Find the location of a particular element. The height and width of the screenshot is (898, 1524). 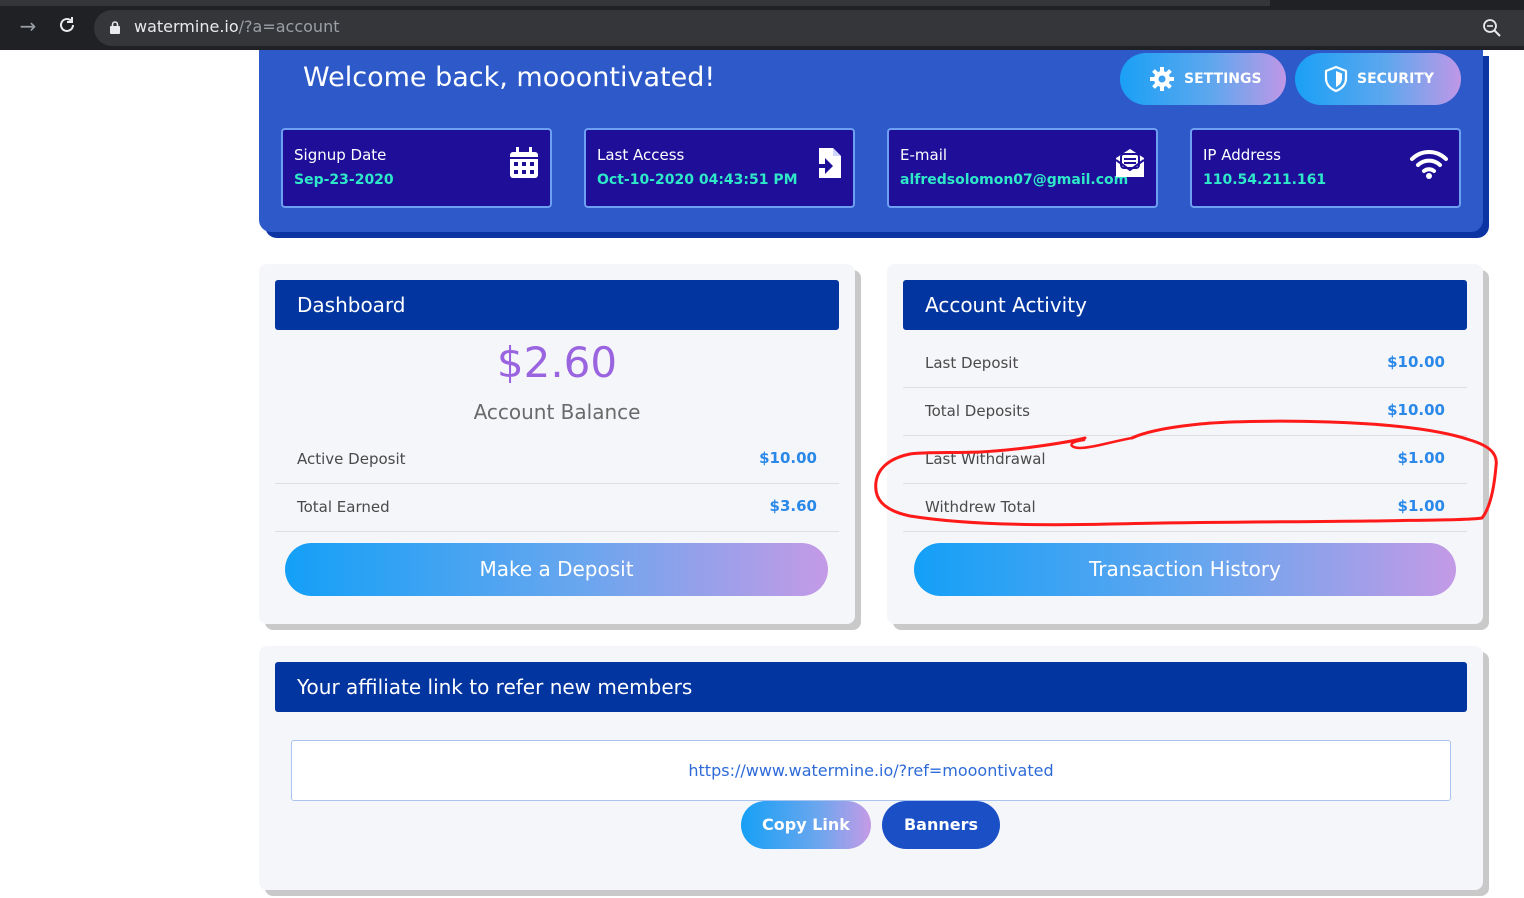

list-item: Withdrew Total $1.00 is located at coordinates (1185, 508).